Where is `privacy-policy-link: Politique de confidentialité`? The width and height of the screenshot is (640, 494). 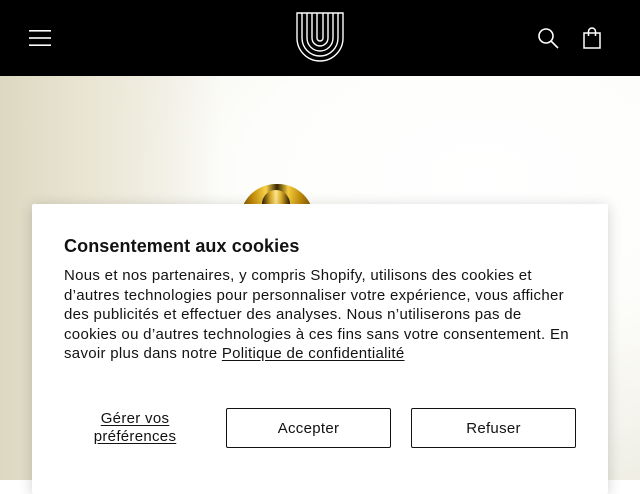
privacy-policy-link: Politique de confidentialité is located at coordinates (313, 353).